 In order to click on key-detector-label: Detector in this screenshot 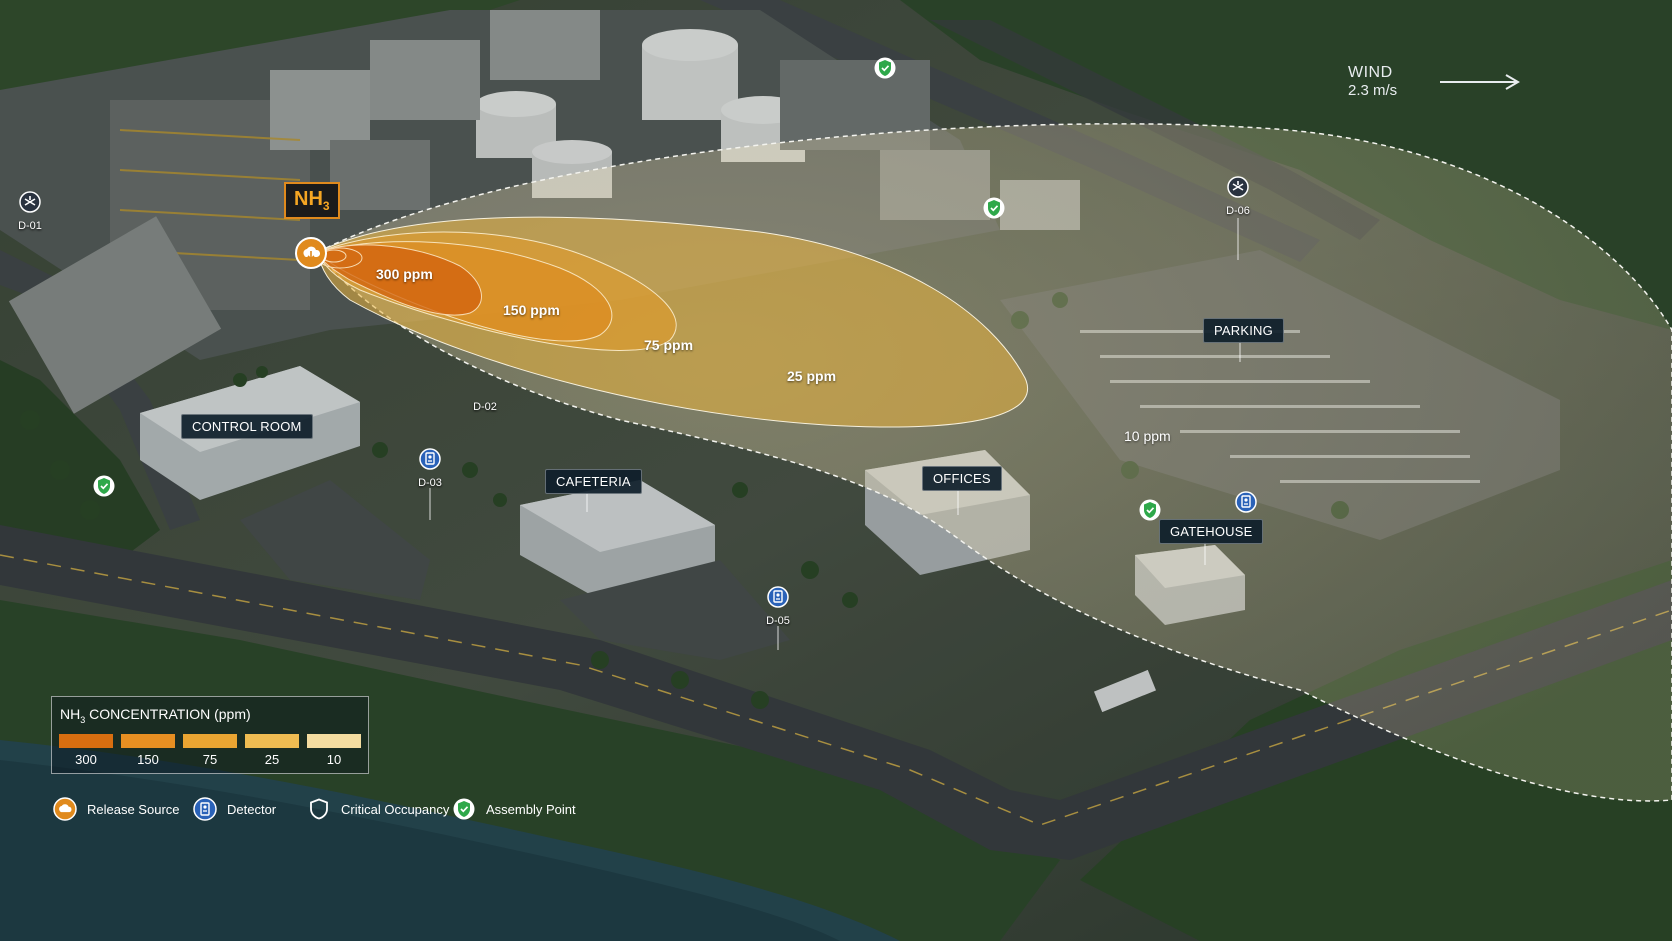, I will do `click(252, 809)`.